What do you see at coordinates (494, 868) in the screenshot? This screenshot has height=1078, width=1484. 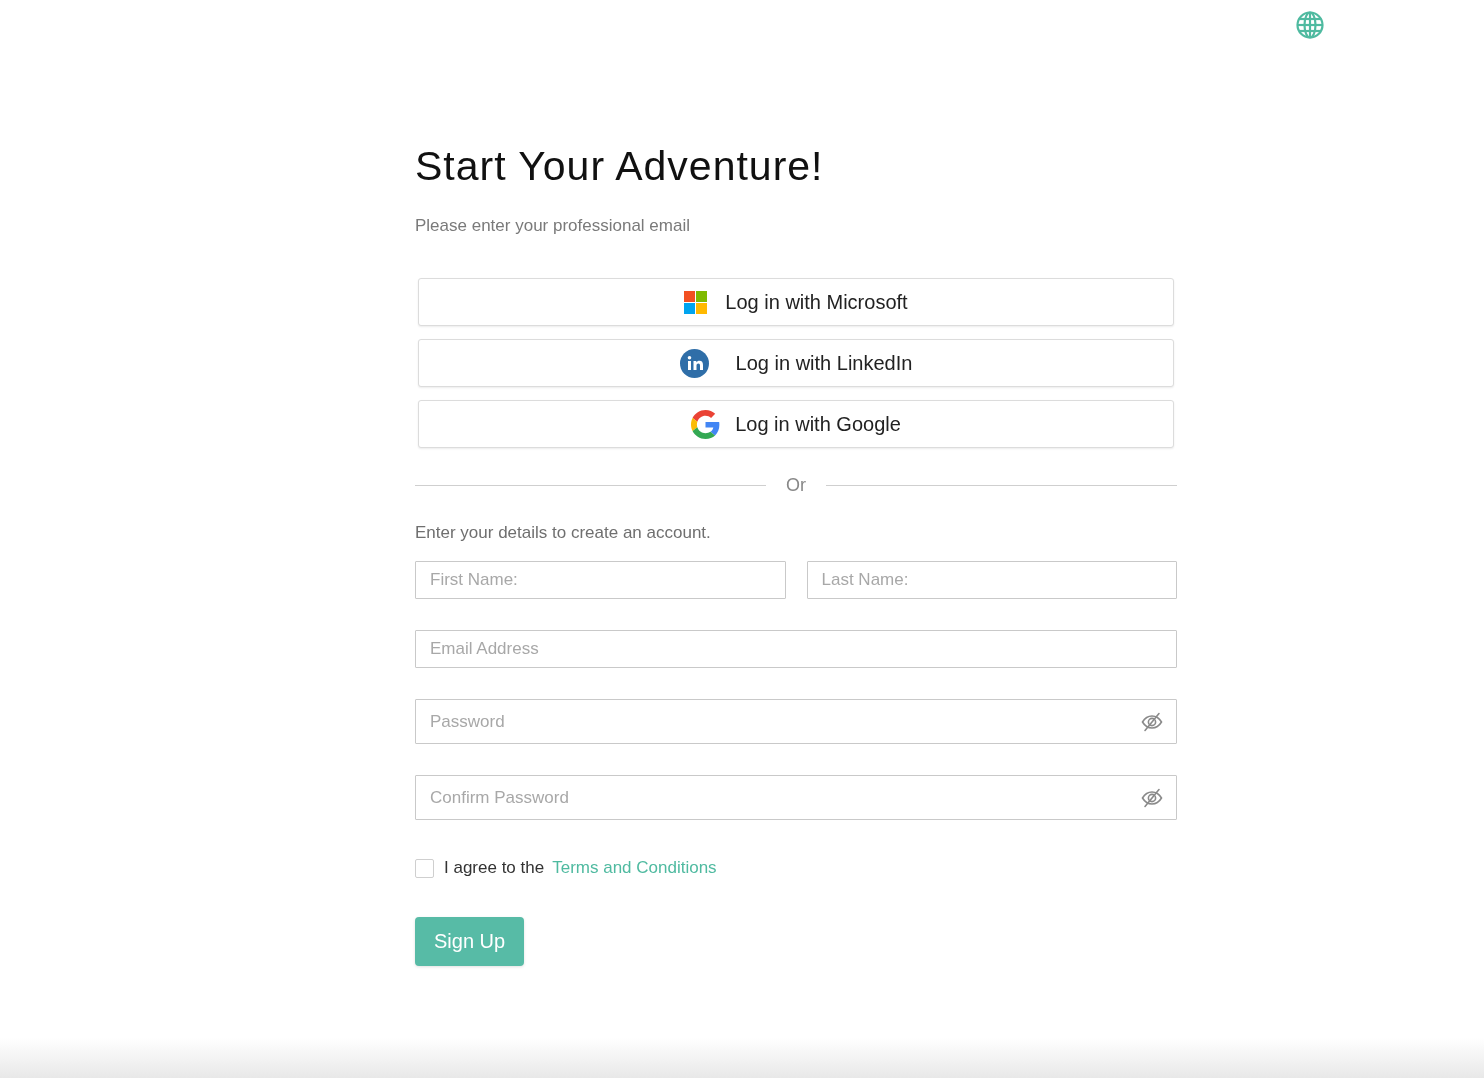 I see `terms-label: I agree to the` at bounding box center [494, 868].